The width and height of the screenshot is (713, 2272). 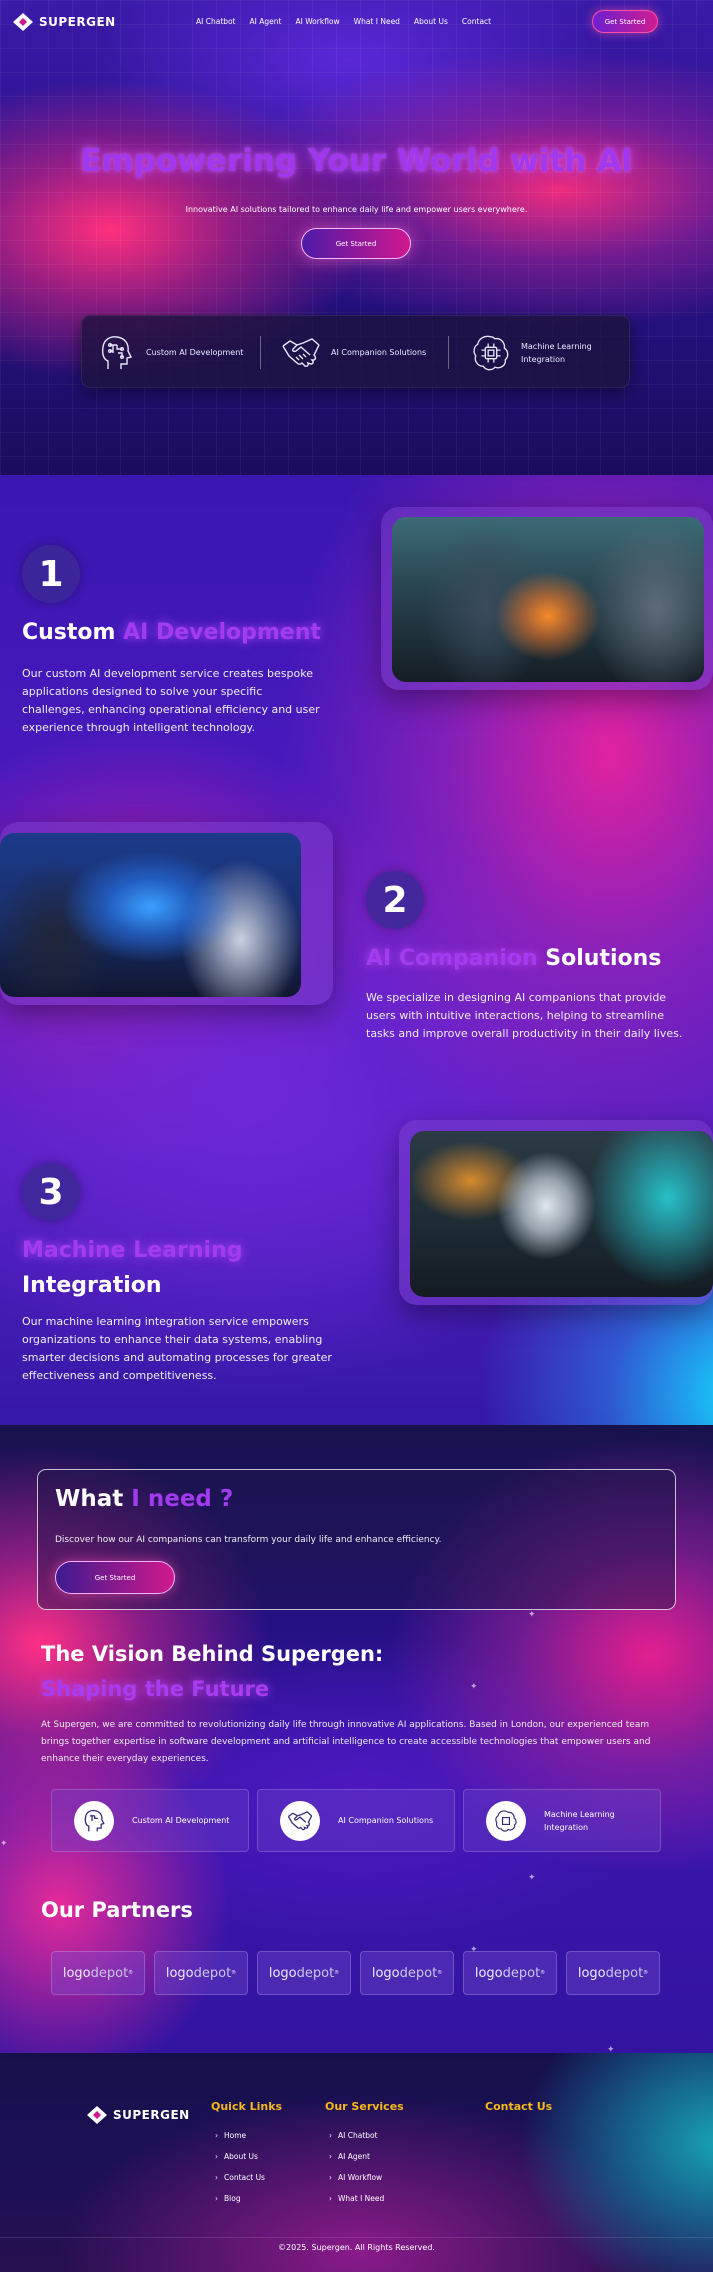 What do you see at coordinates (625, 21) in the screenshot?
I see `nav-get-started-button: Get Started` at bounding box center [625, 21].